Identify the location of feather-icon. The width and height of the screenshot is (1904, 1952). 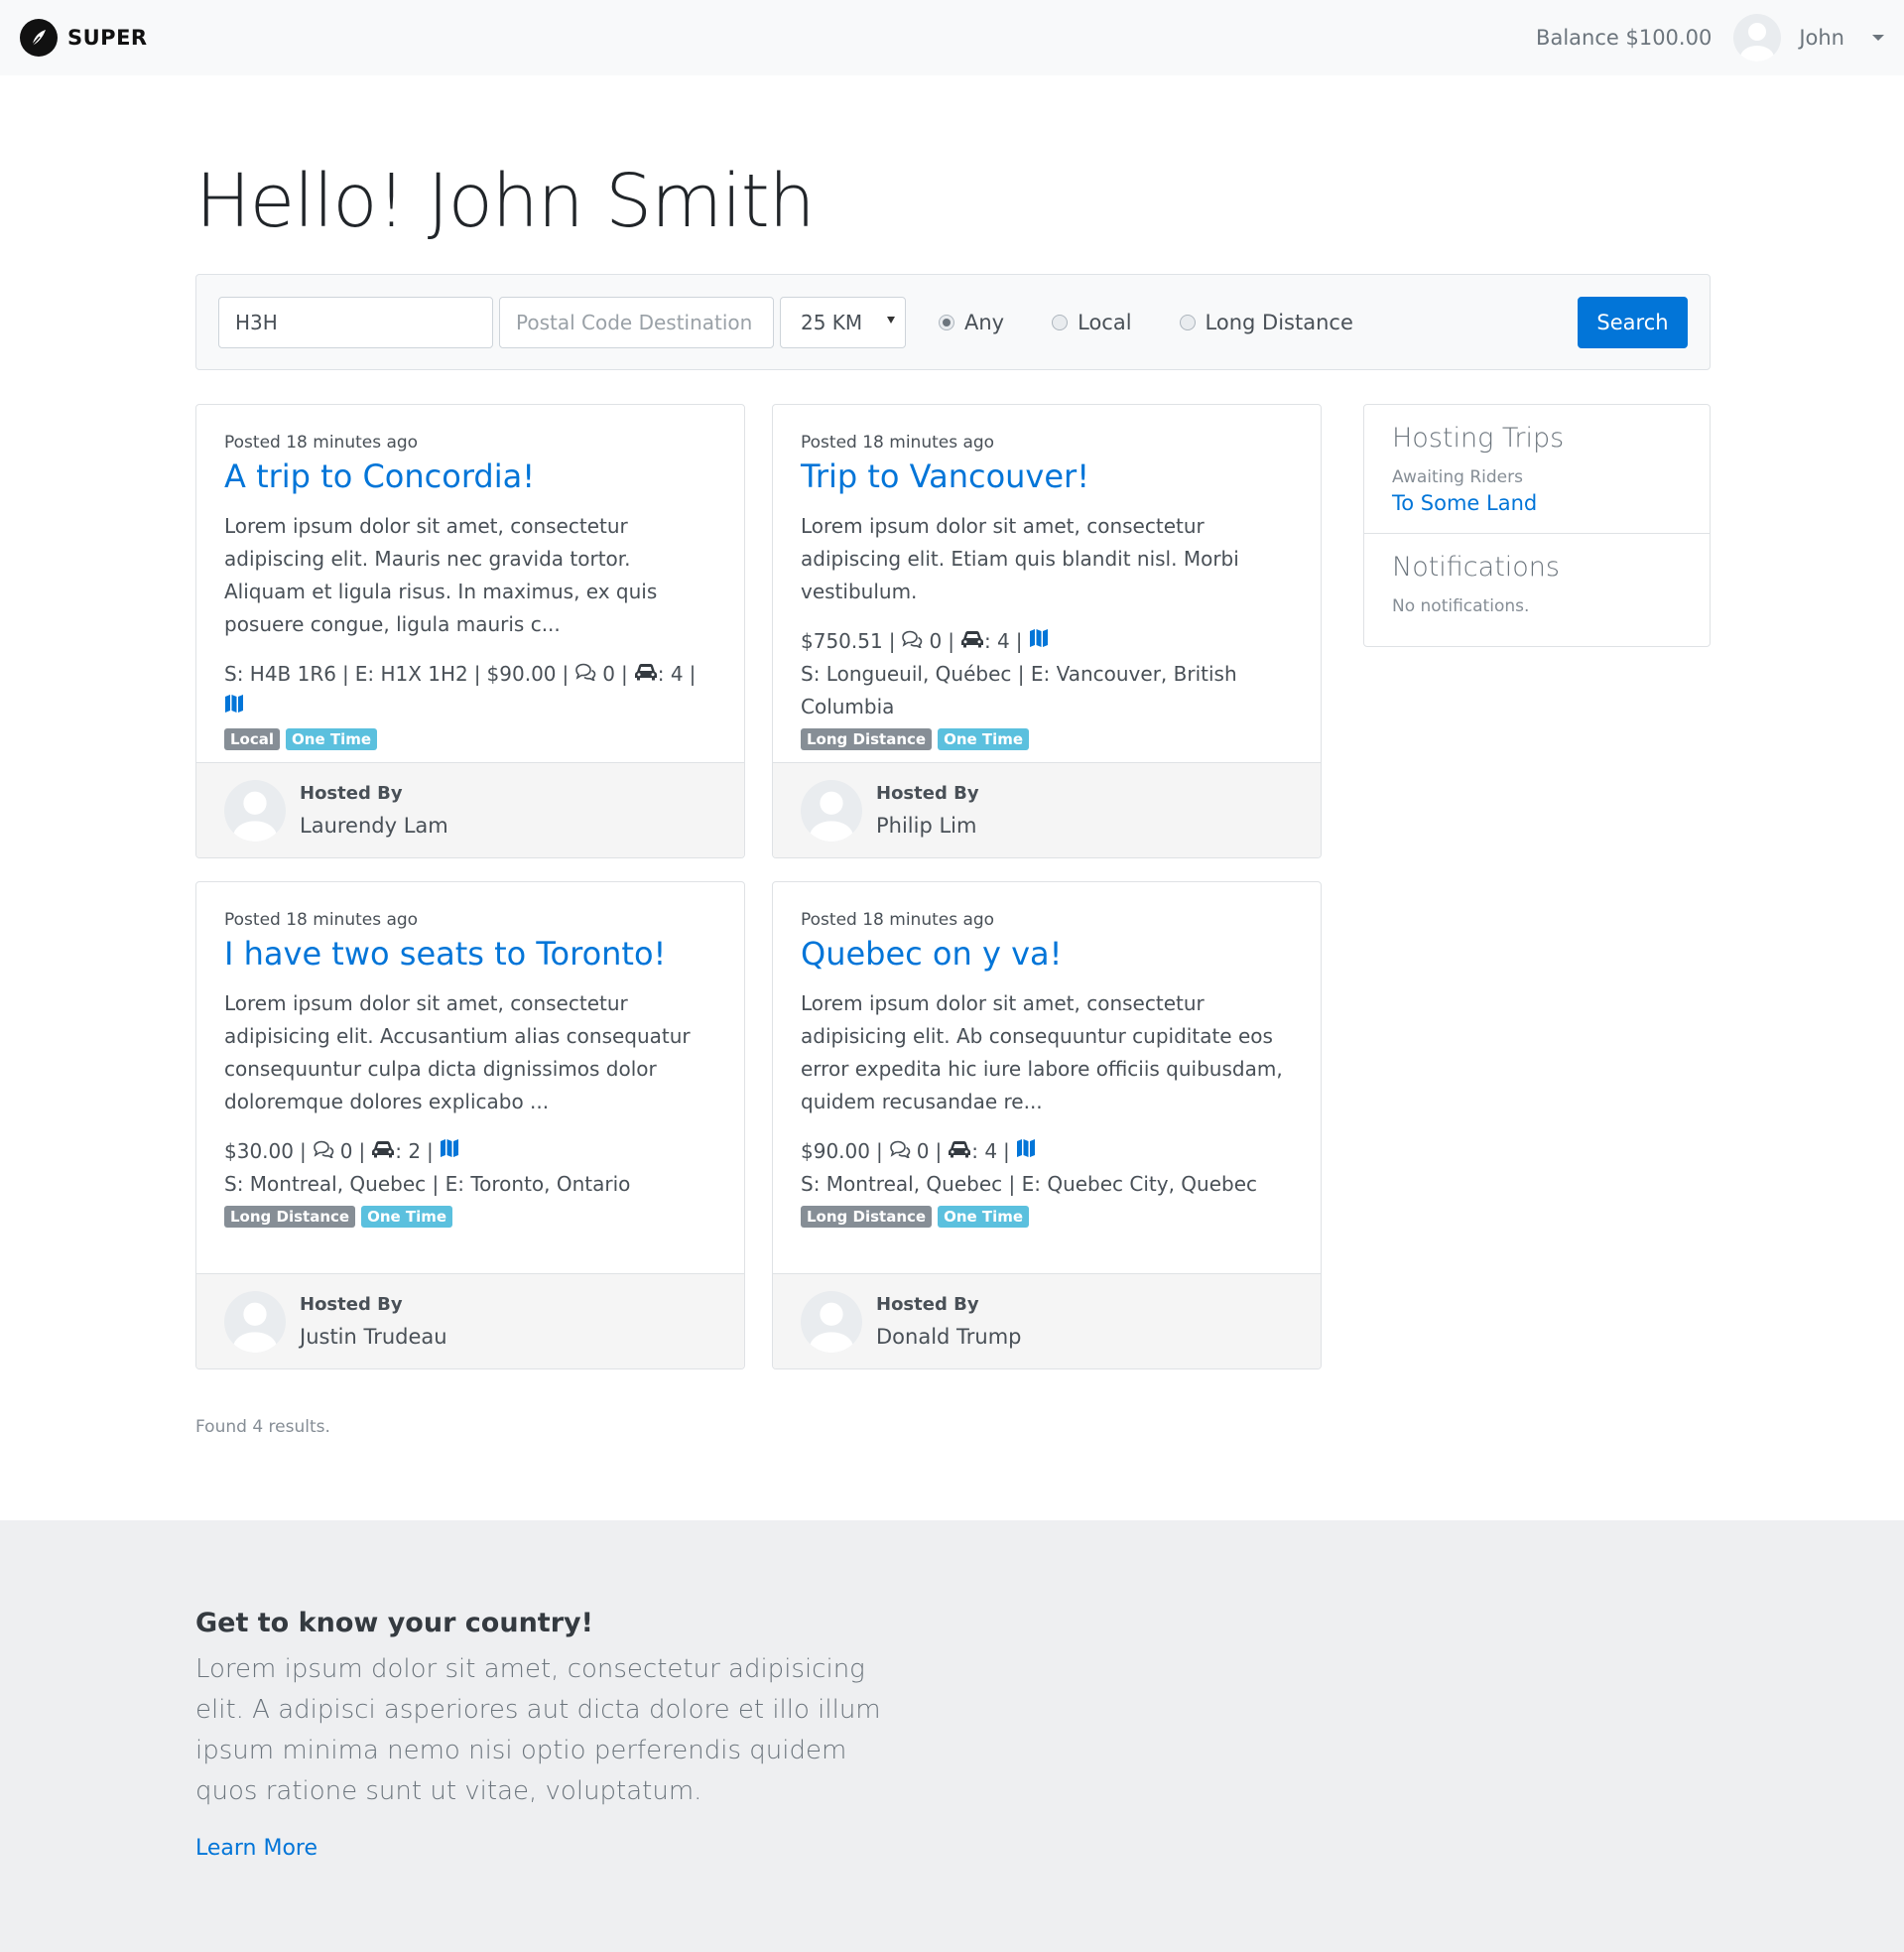
(39, 38).